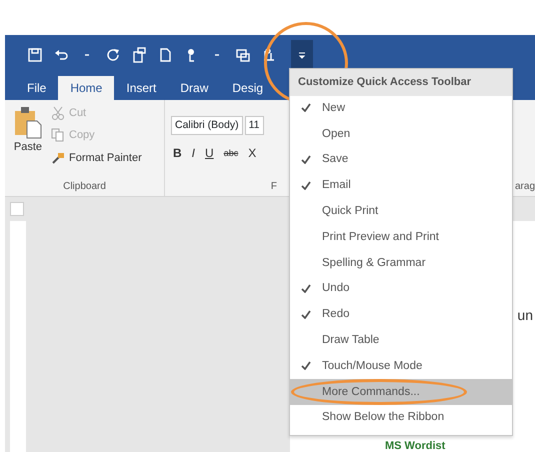  I want to click on format-button: B, so click(177, 153).